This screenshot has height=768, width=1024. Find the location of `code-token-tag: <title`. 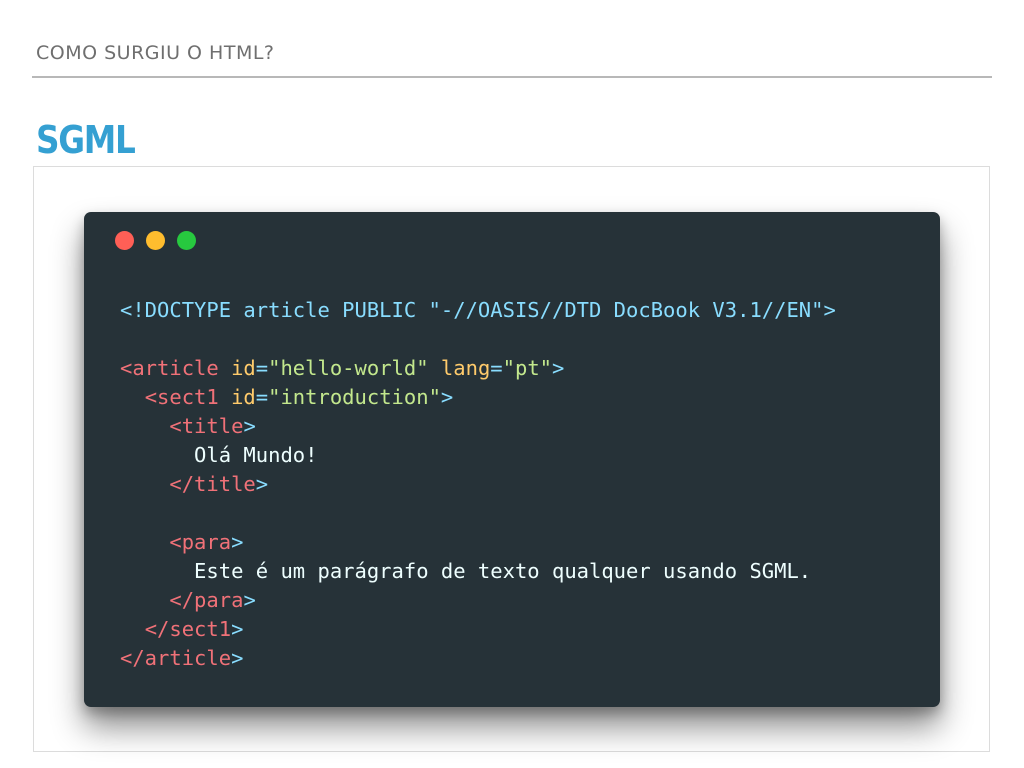

code-token-tag: <title is located at coordinates (206, 426).